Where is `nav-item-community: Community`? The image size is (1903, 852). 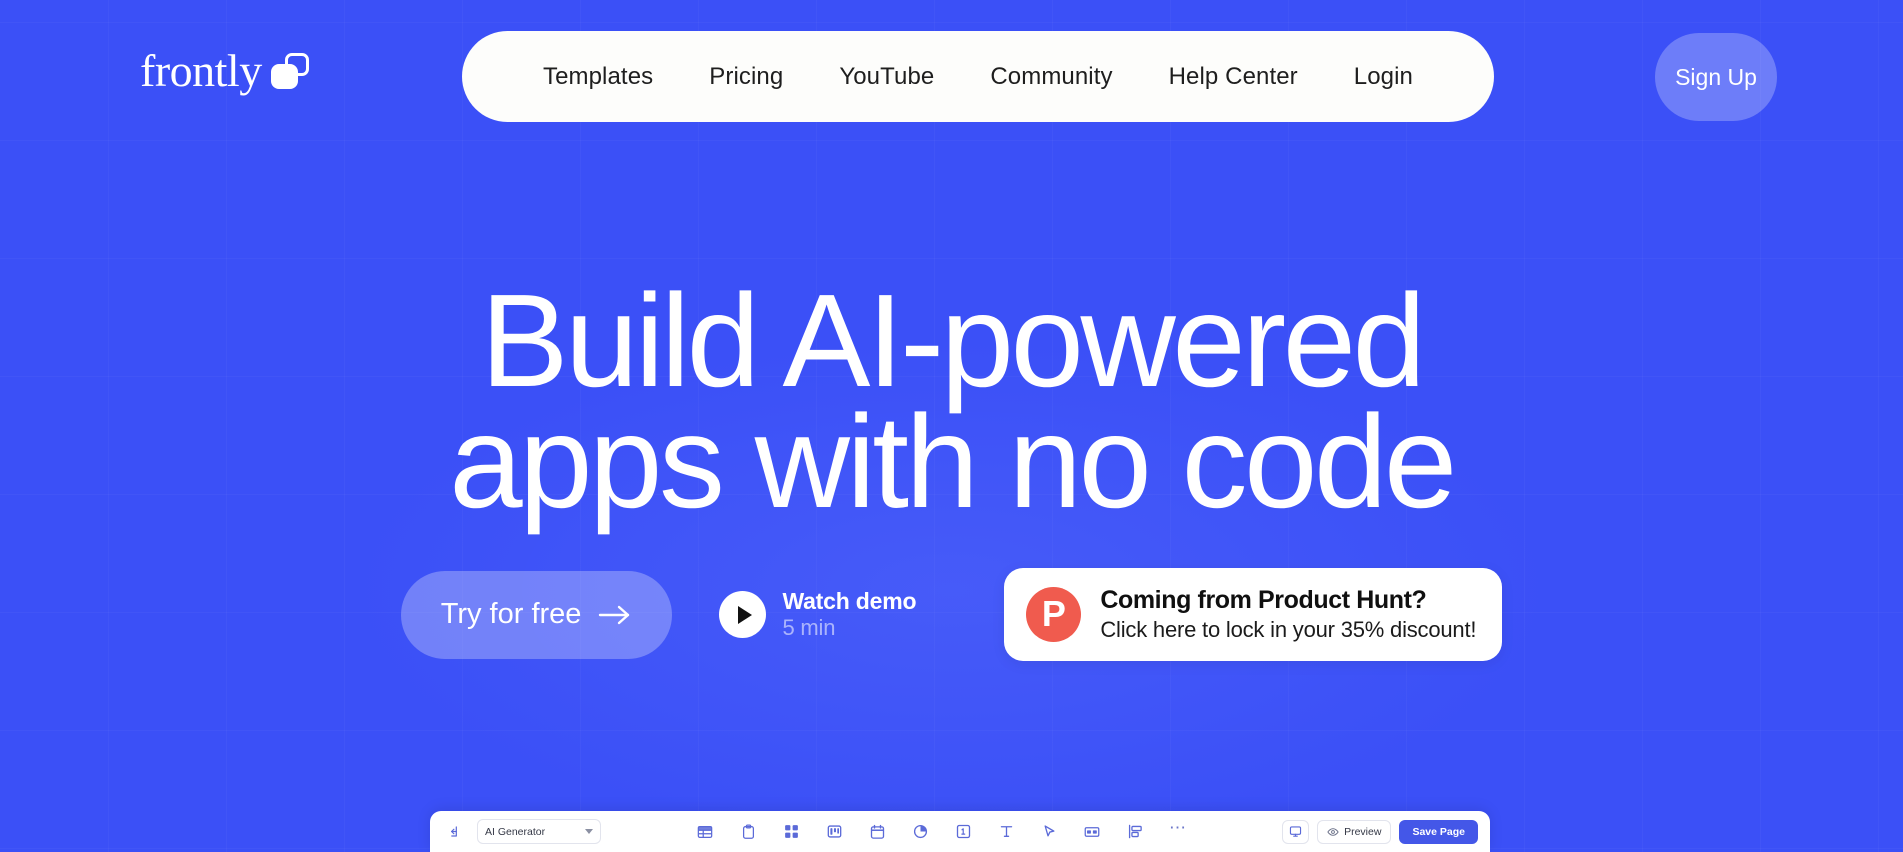
nav-item-community: Community is located at coordinates (1051, 77).